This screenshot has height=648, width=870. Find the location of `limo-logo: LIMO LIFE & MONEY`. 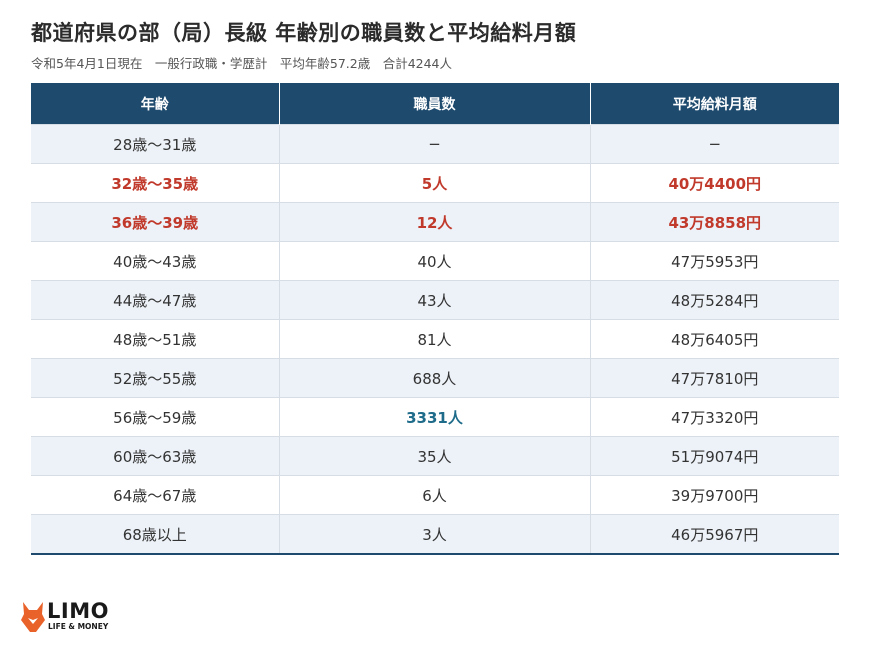

limo-logo: LIMO LIFE & MONEY is located at coordinates (70, 618).